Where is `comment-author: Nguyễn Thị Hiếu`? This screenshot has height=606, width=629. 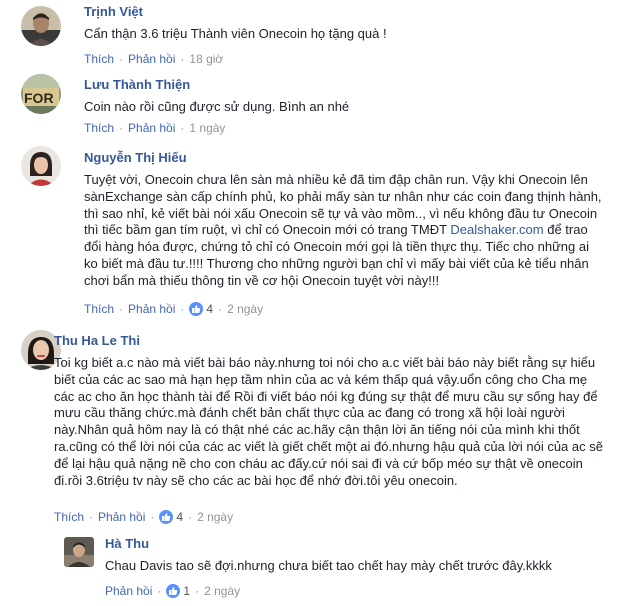
comment-author: Nguyễn Thị Hiếu is located at coordinates (344, 158).